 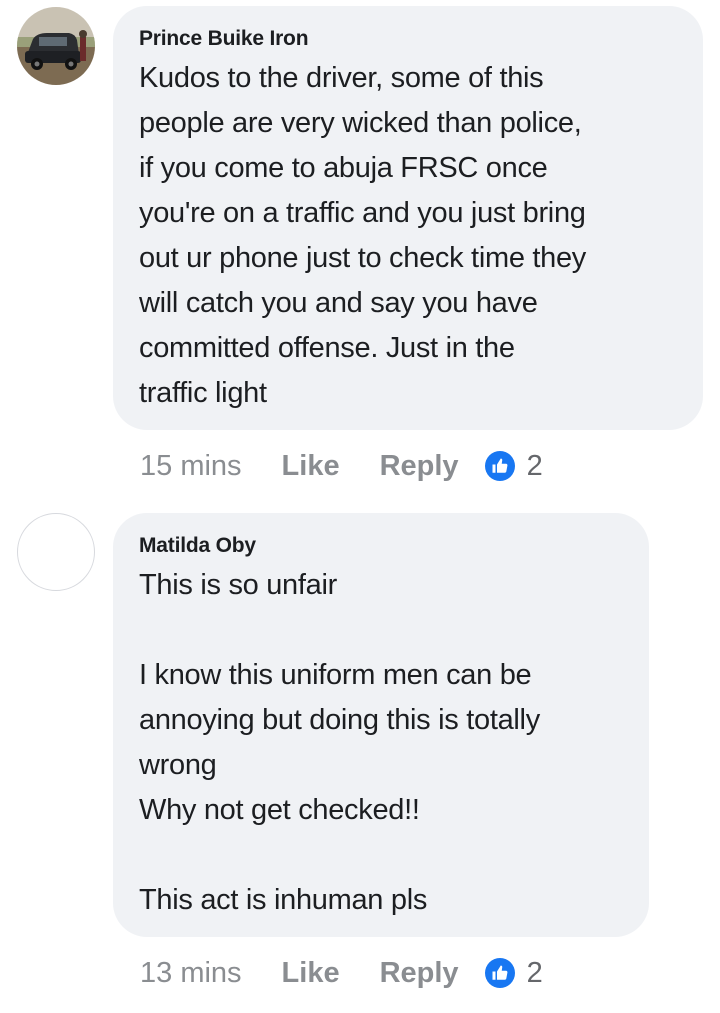 I want to click on comment-time: 13 mins, so click(x=191, y=973).